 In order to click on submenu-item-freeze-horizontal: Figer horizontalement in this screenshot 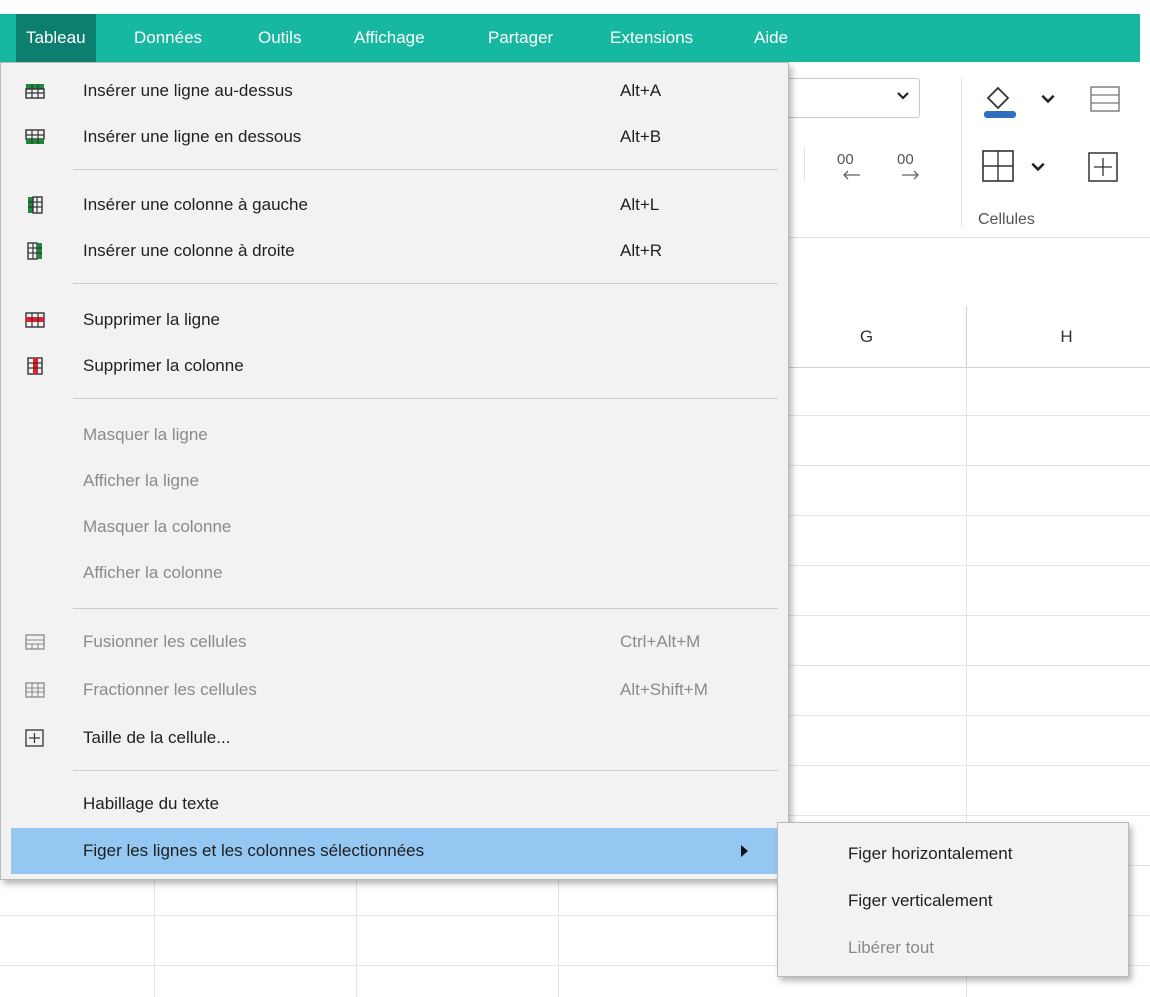, I will do `click(953, 854)`.